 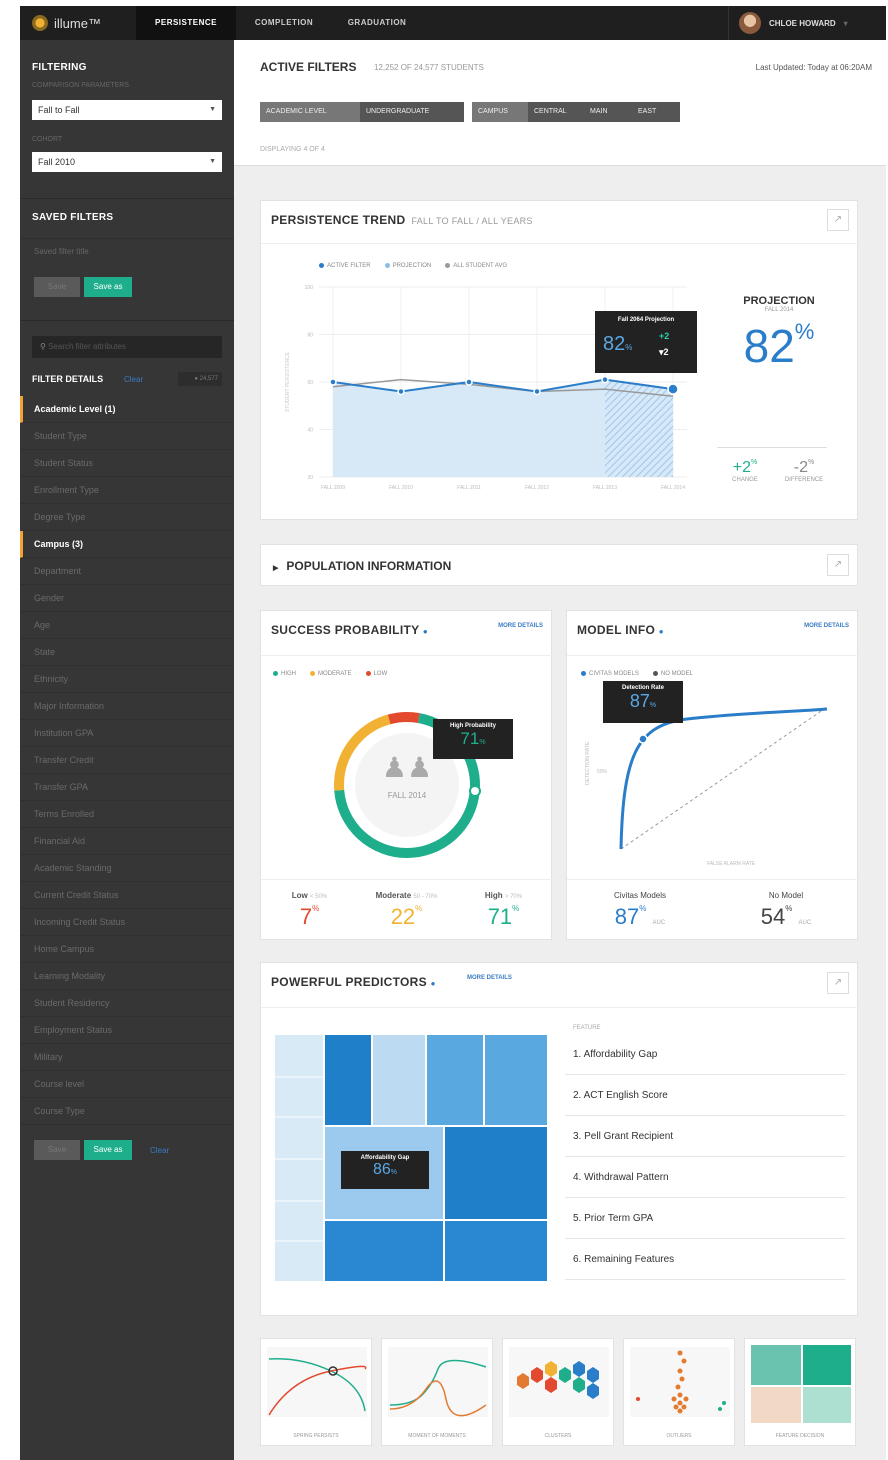 I want to click on last-updated: Last Updated: Today at 06:20AM, so click(x=813, y=67).